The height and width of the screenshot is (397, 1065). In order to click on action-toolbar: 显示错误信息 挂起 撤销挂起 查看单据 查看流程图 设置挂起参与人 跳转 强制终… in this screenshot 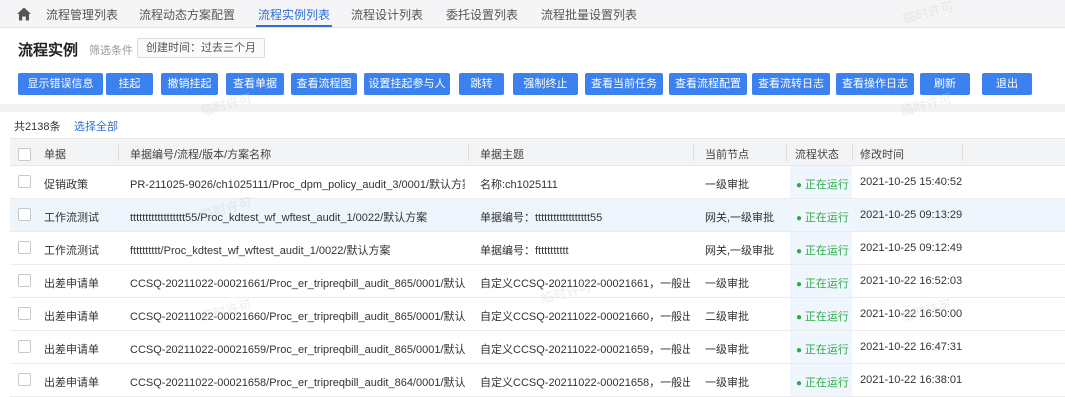, I will do `click(532, 86)`.